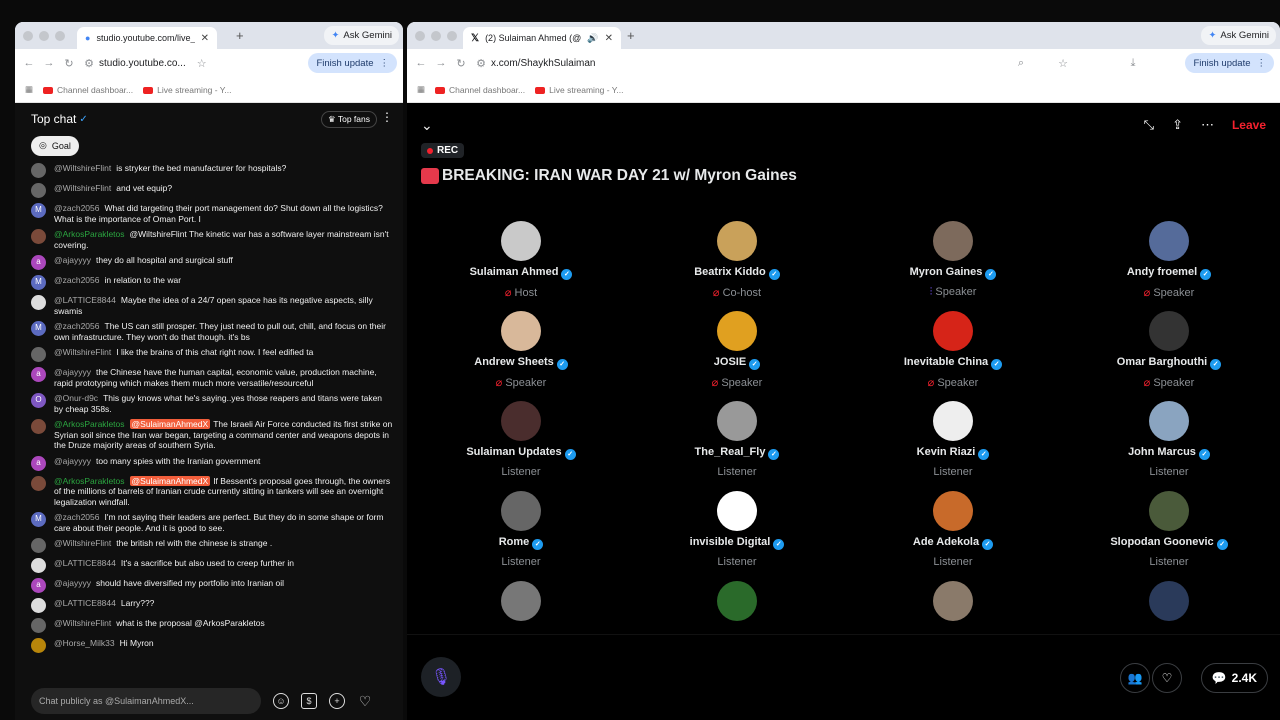 The width and height of the screenshot is (1280, 720). Describe the element at coordinates (592, 38) in the screenshot. I see `speaker-icon: 🔊` at that location.